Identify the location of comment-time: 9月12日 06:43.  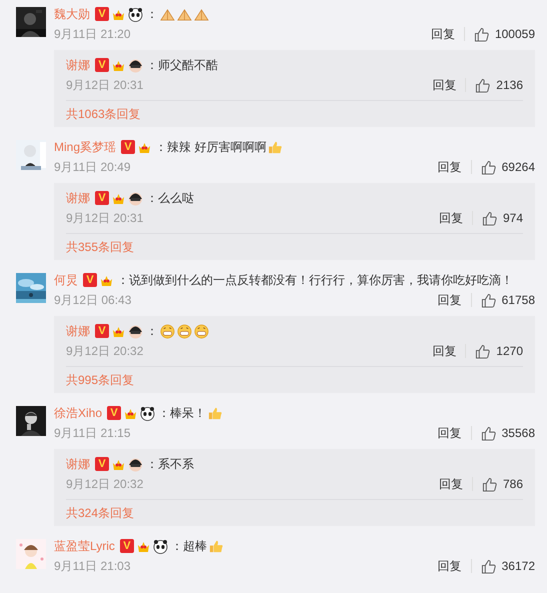
(93, 300).